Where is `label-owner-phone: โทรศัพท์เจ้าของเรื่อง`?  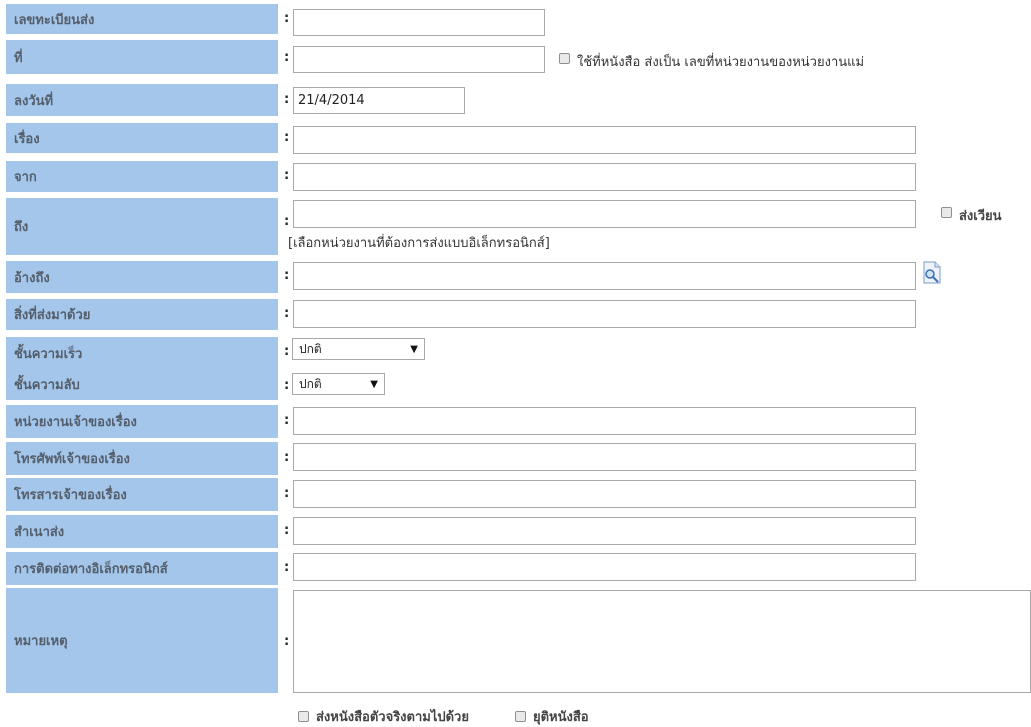 label-owner-phone: โทรศัพท์เจ้าของเรื่อง is located at coordinates (142, 458).